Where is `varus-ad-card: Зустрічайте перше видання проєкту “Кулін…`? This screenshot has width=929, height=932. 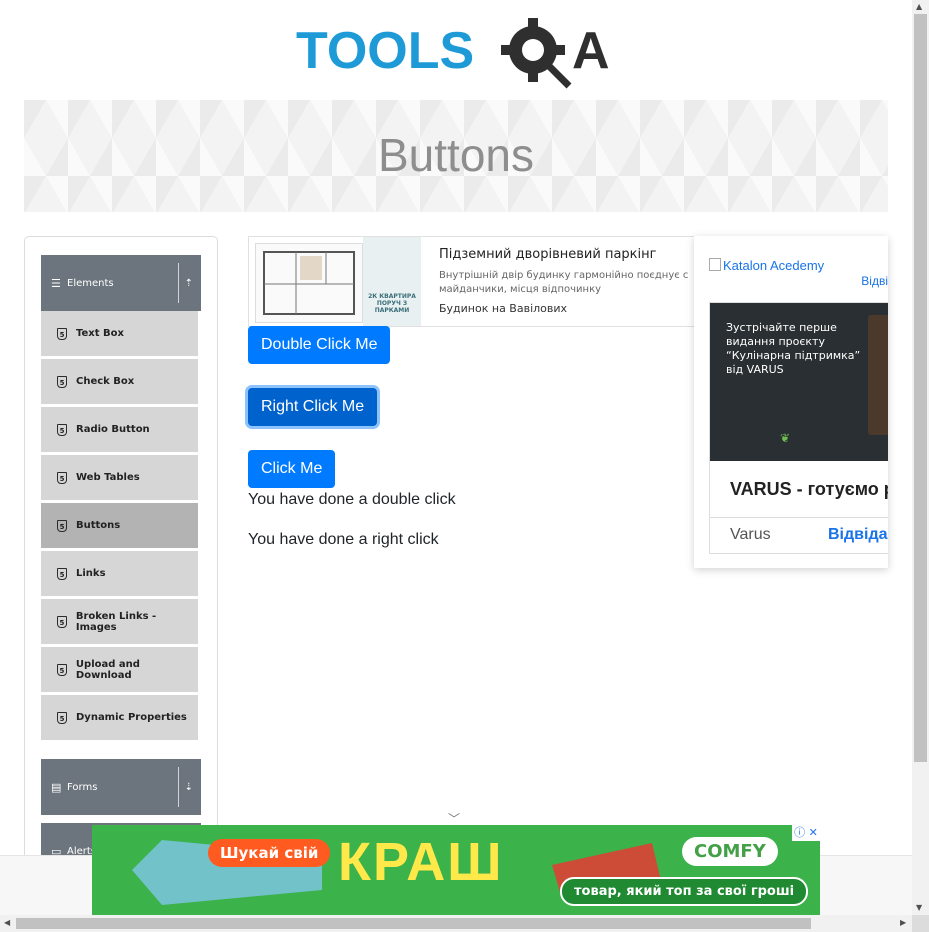
varus-ad-card: Зустрічайте перше видання проєкту “Кулін… is located at coordinates (798, 428).